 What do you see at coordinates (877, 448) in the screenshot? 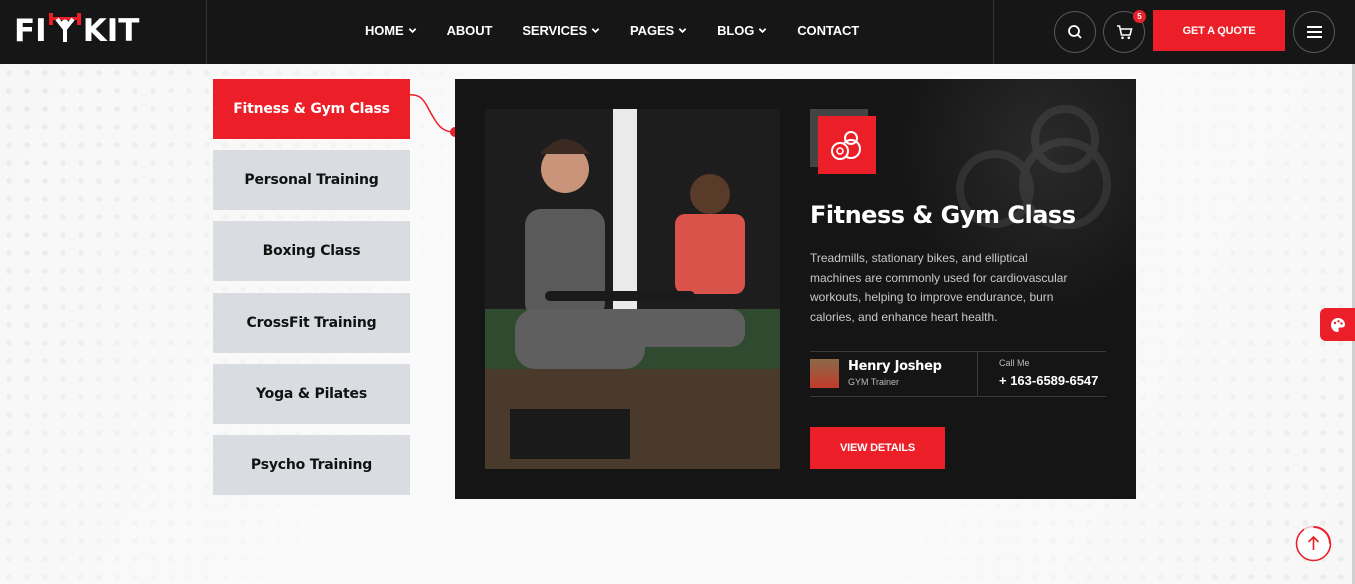
I see `view-details-button: VIEW DETAILS` at bounding box center [877, 448].